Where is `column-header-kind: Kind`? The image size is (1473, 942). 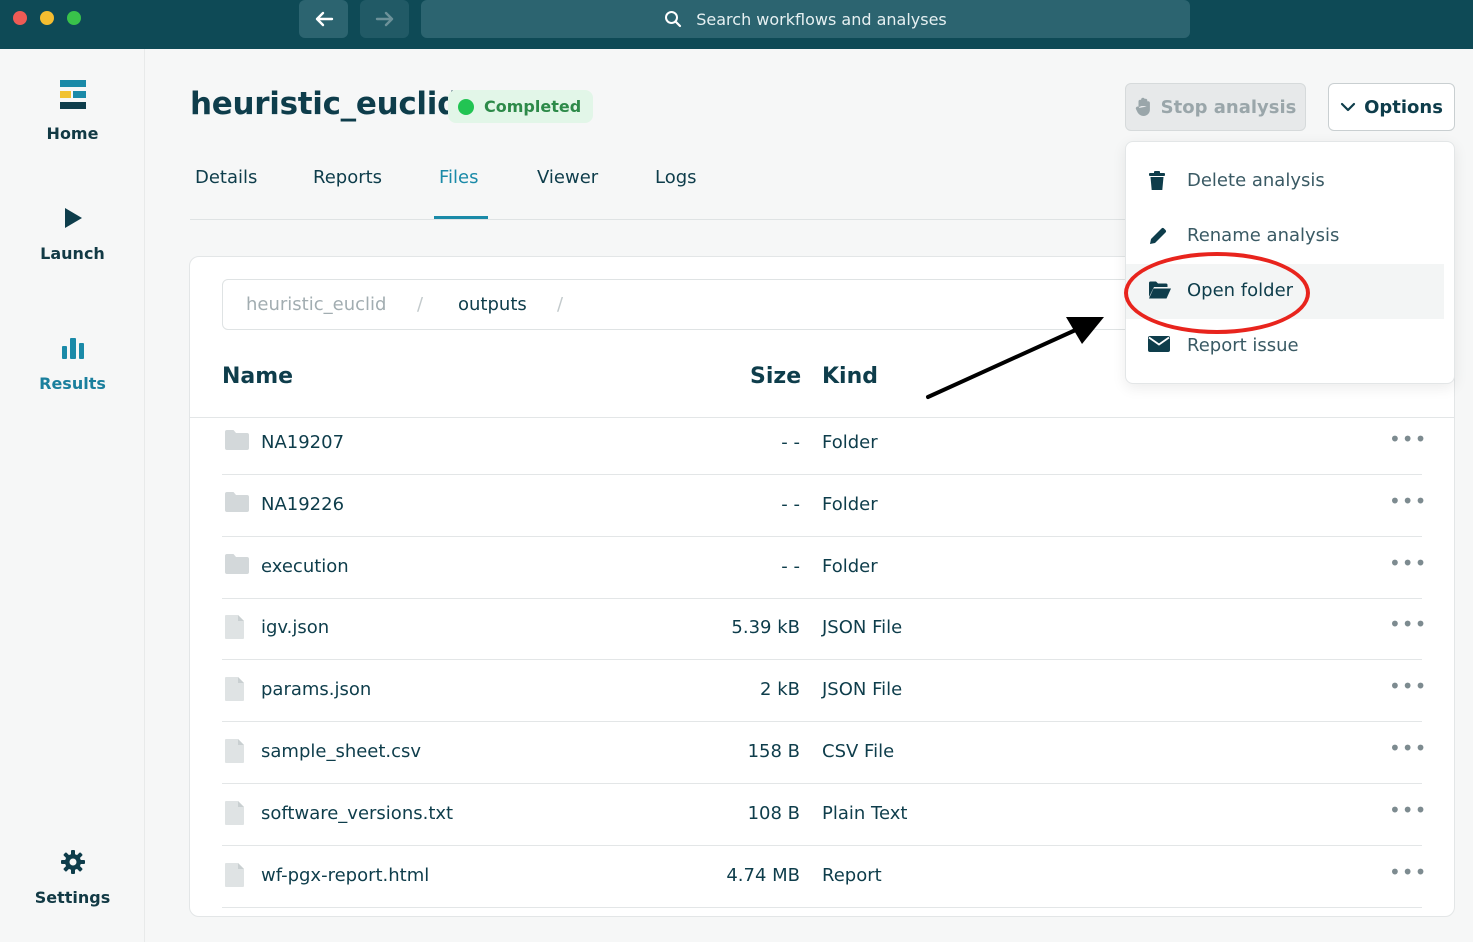
column-header-kind: Kind is located at coordinates (850, 376).